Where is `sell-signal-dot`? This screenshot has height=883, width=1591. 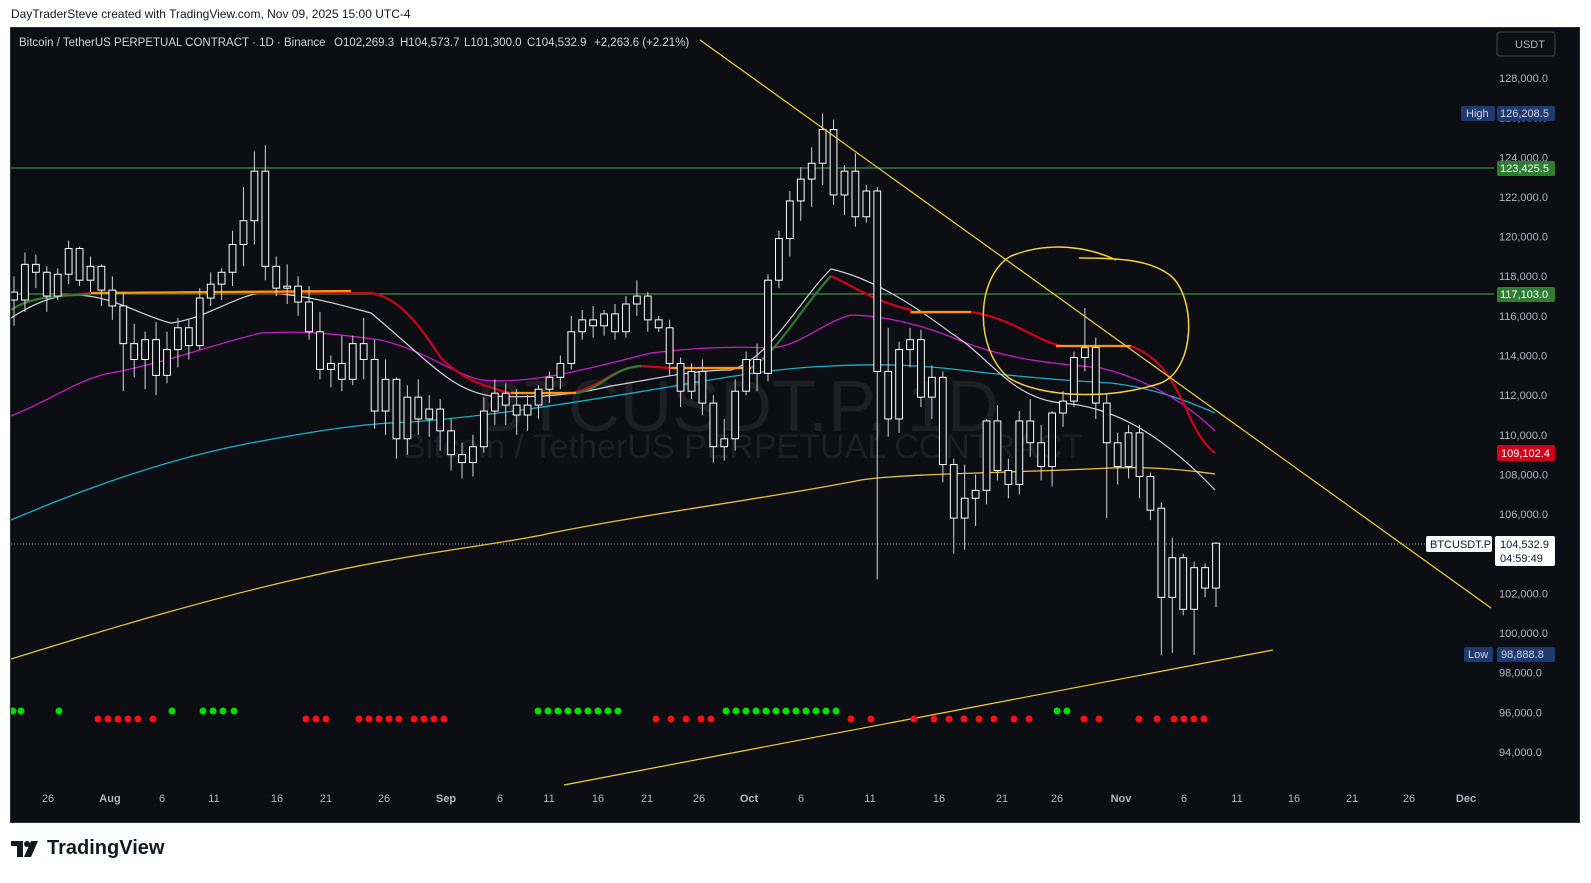 sell-signal-dot is located at coordinates (326, 719).